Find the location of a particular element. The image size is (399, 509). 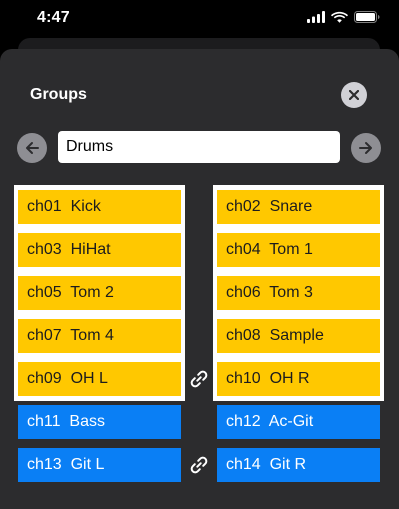

arrow-right-icon is located at coordinates (365, 148).